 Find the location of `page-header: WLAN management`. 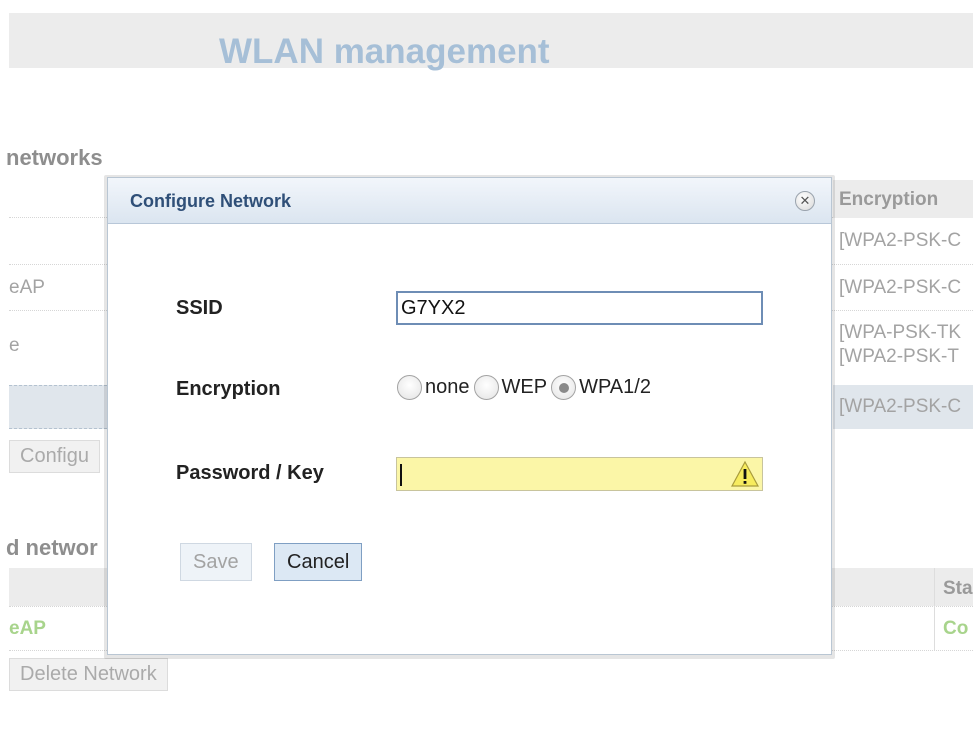

page-header: WLAN management is located at coordinates (491, 42).